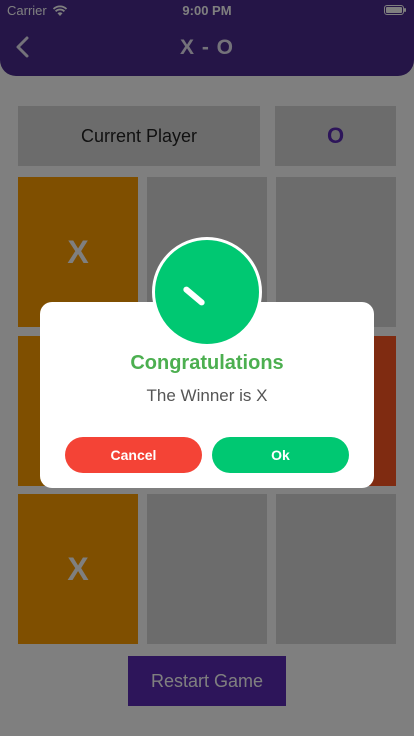  What do you see at coordinates (194, 296) in the screenshot?
I see `check-stroke` at bounding box center [194, 296].